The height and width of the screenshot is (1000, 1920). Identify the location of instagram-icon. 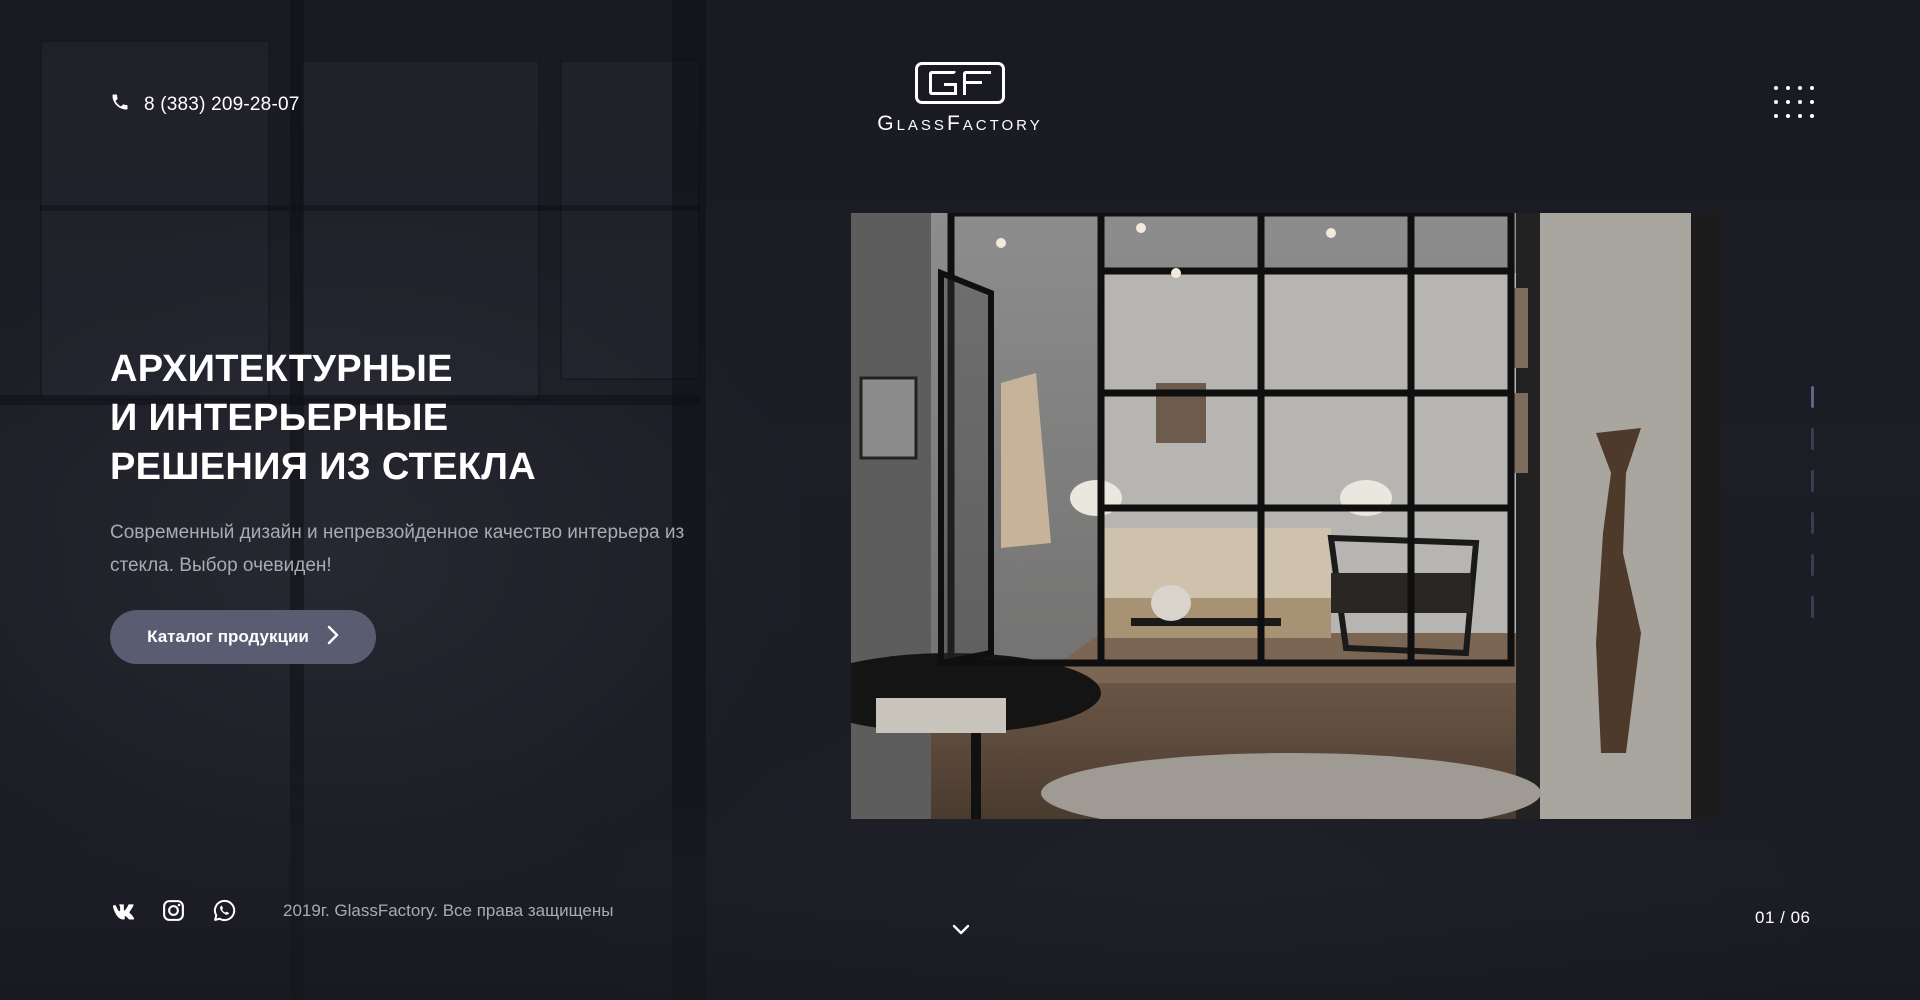
(173, 910).